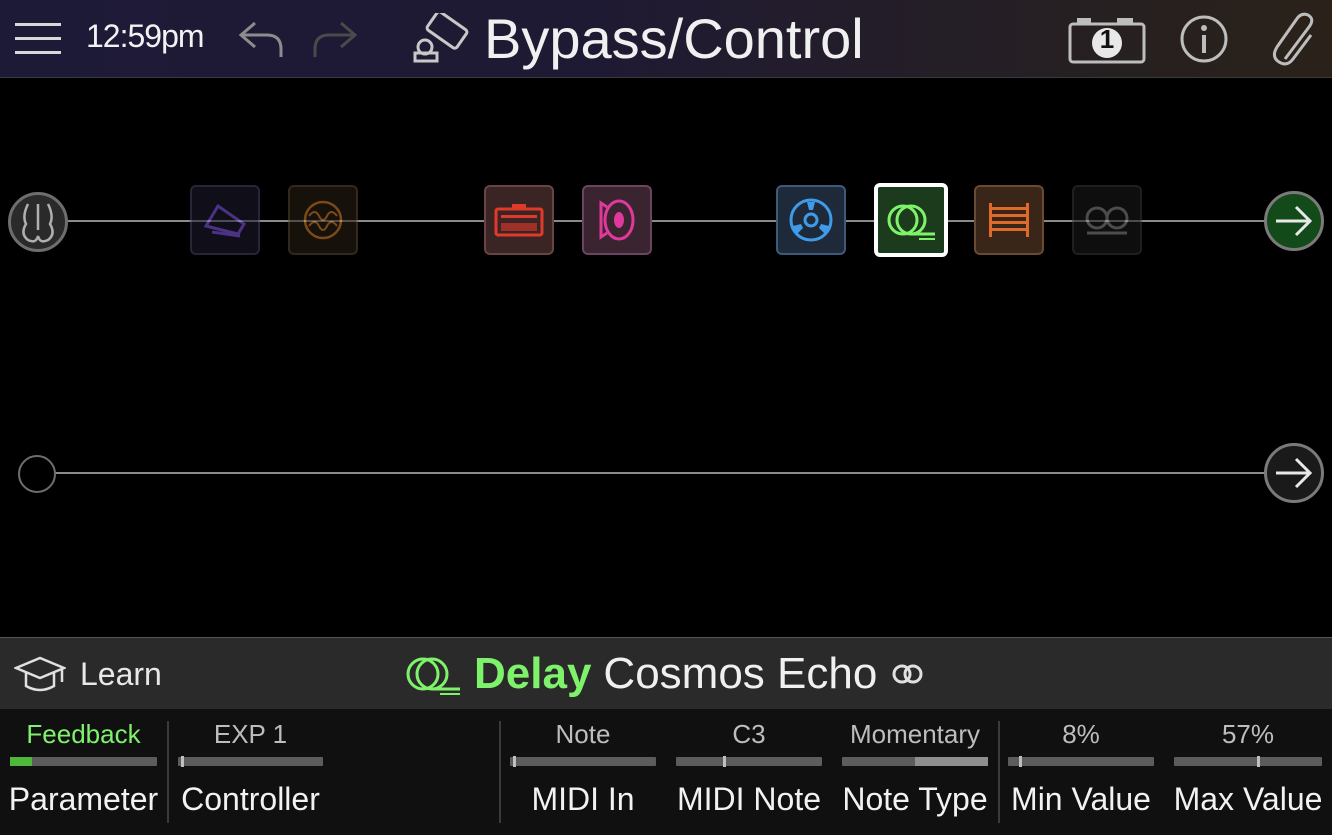  What do you see at coordinates (740, 674) in the screenshot?
I see `model-name: Cosmos Echo` at bounding box center [740, 674].